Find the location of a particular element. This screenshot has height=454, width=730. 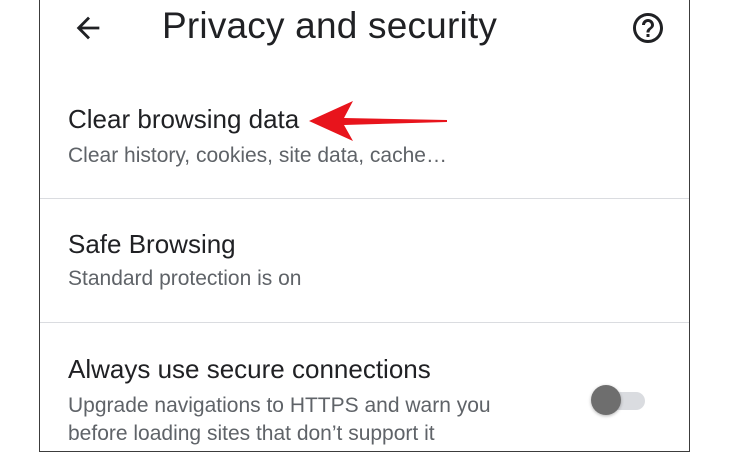

help-button is located at coordinates (648, 28).